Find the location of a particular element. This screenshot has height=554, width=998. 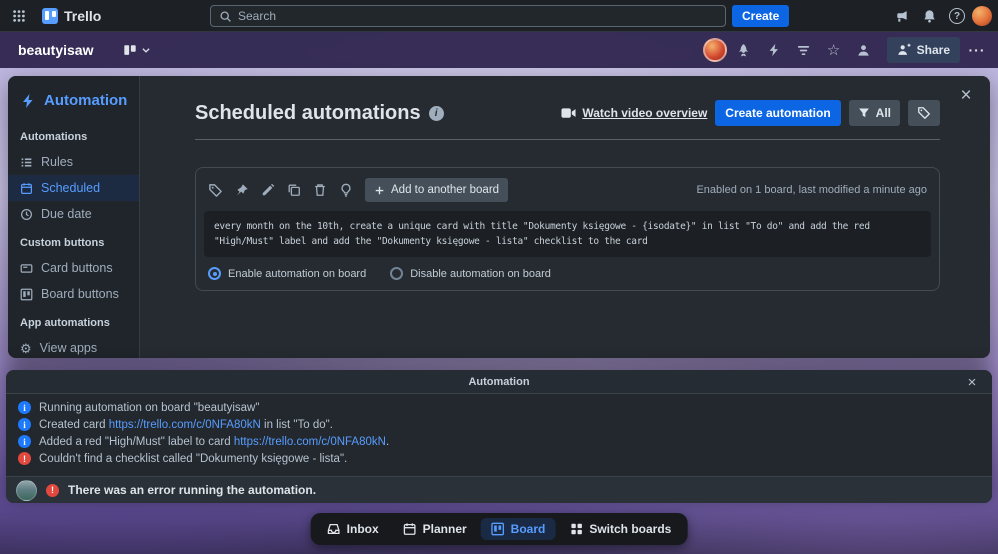

help-icon: ? is located at coordinates (957, 16).